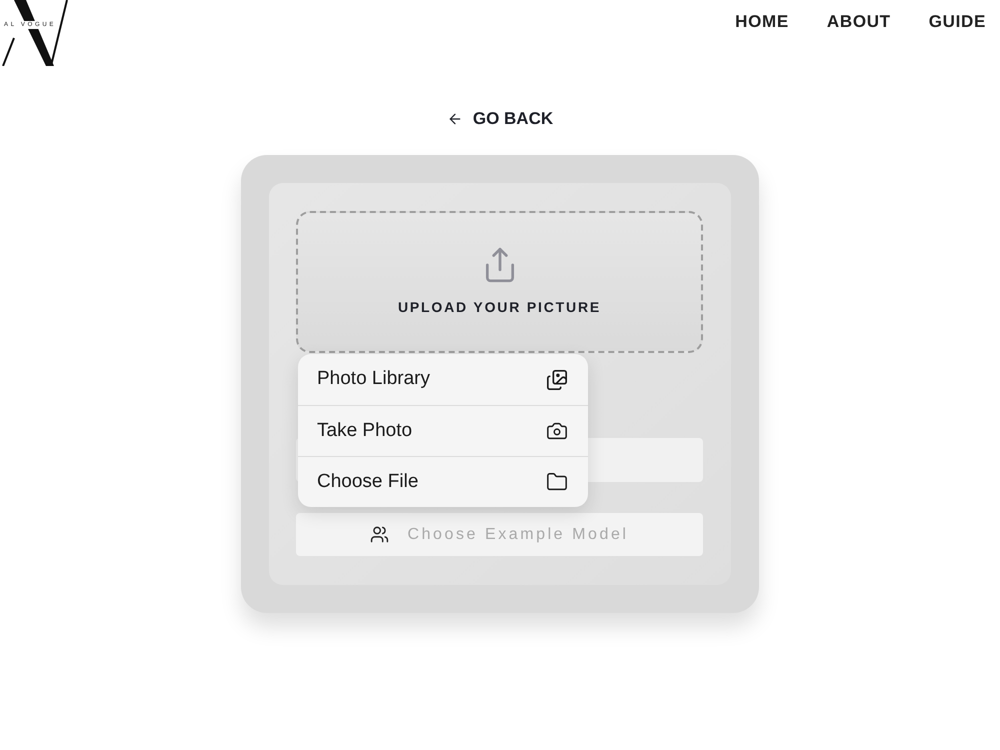  I want to click on camera-icon, so click(557, 431).